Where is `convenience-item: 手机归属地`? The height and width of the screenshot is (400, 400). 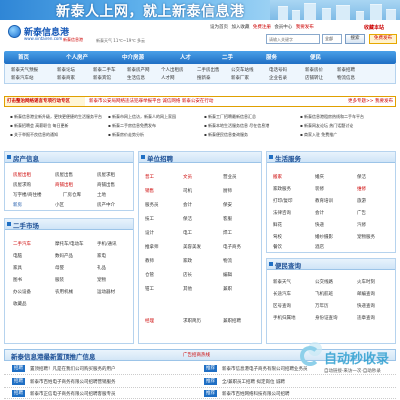
convenience-item: 手机归属地 is located at coordinates (284, 318).